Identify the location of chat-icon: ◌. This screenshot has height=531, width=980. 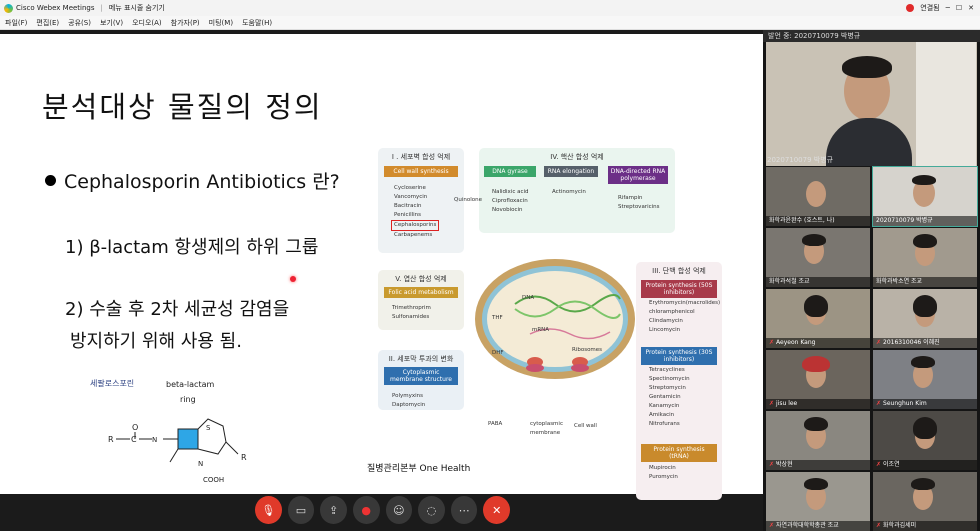
(431, 510).